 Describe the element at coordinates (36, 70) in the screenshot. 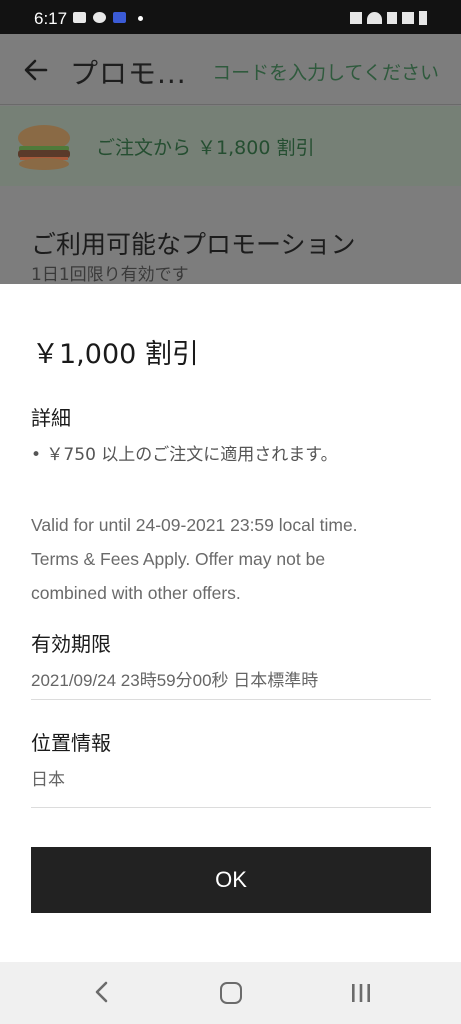

I see `back-arrow-icon` at that location.